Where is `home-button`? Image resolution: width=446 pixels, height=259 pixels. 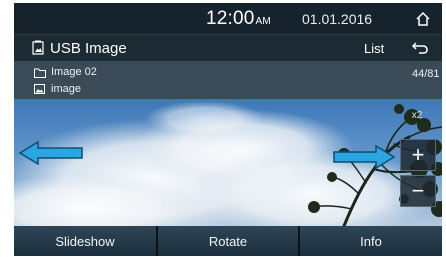
home-button is located at coordinates (423, 19).